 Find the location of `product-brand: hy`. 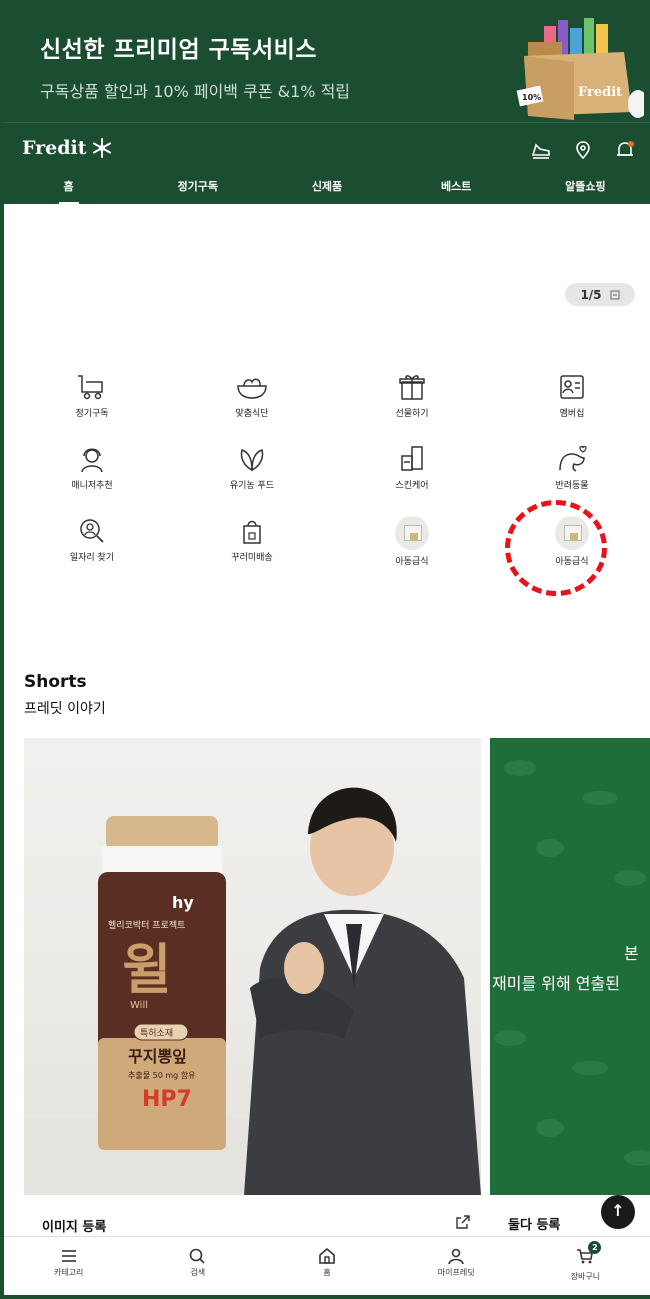

product-brand: hy is located at coordinates (183, 902).